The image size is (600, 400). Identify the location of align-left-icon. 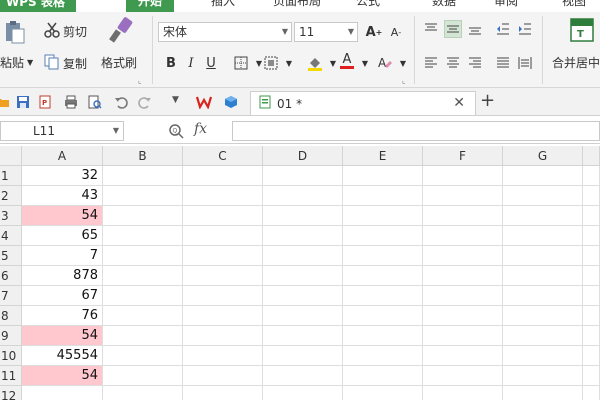
(431, 63).